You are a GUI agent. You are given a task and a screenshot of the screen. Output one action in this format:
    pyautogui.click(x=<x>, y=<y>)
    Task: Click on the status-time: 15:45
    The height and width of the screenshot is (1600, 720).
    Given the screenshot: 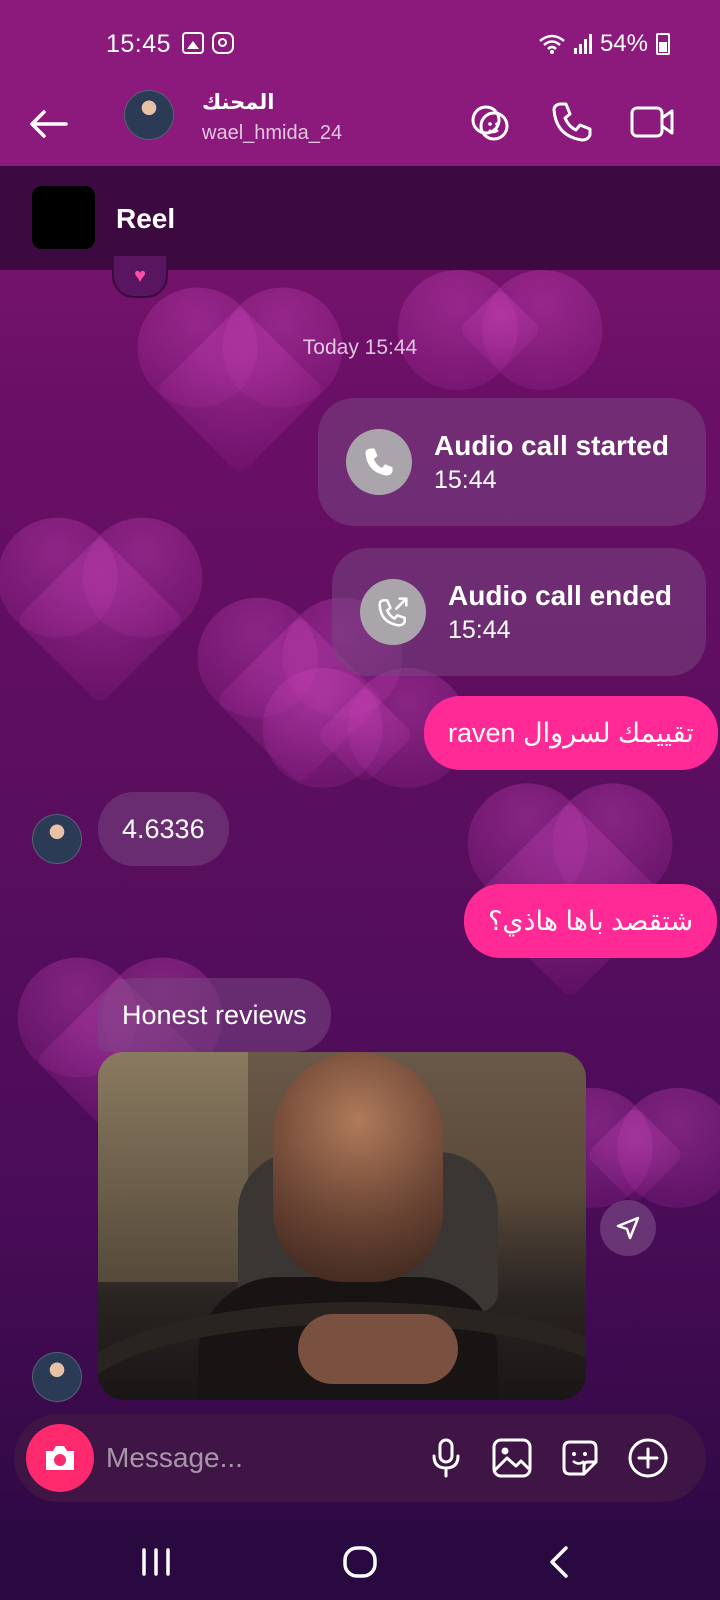 What is the action you would take?
    pyautogui.click(x=139, y=44)
    